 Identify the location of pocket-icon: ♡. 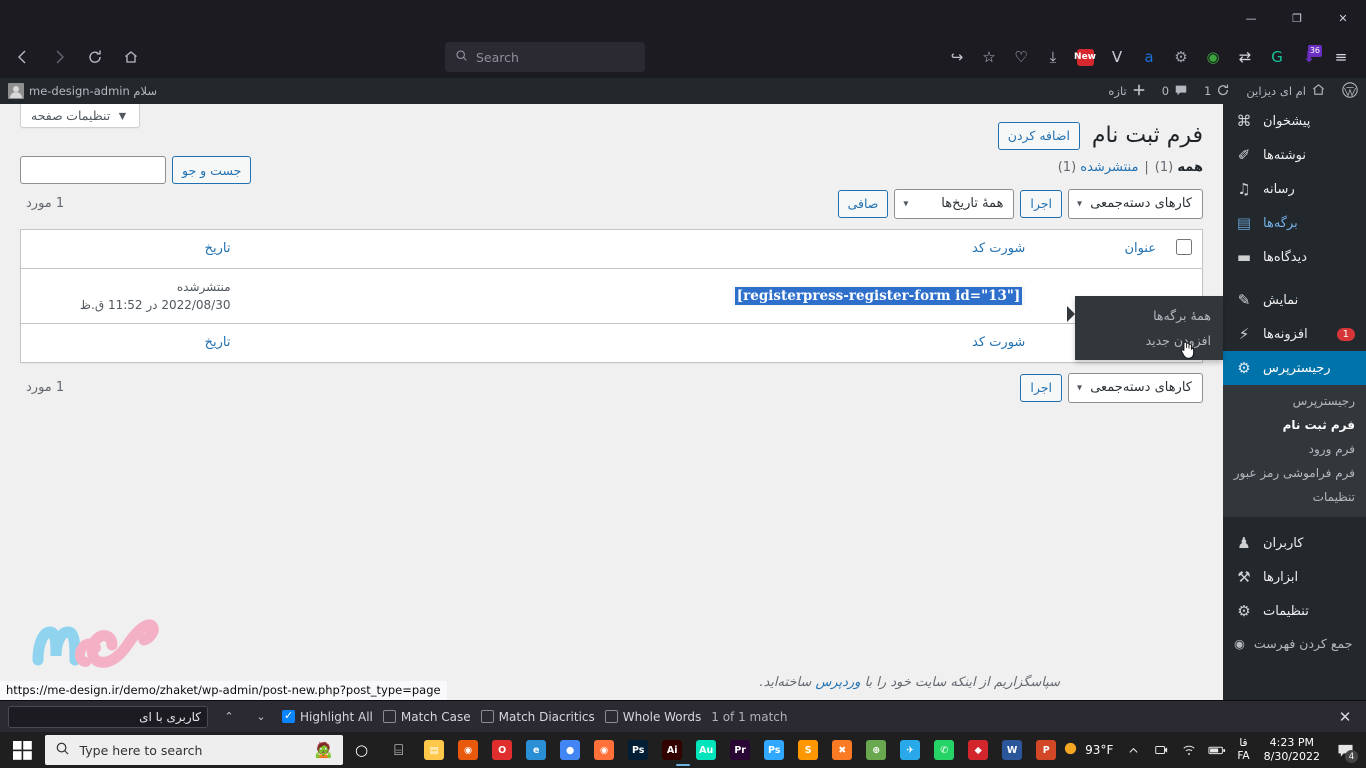
(1021, 57).